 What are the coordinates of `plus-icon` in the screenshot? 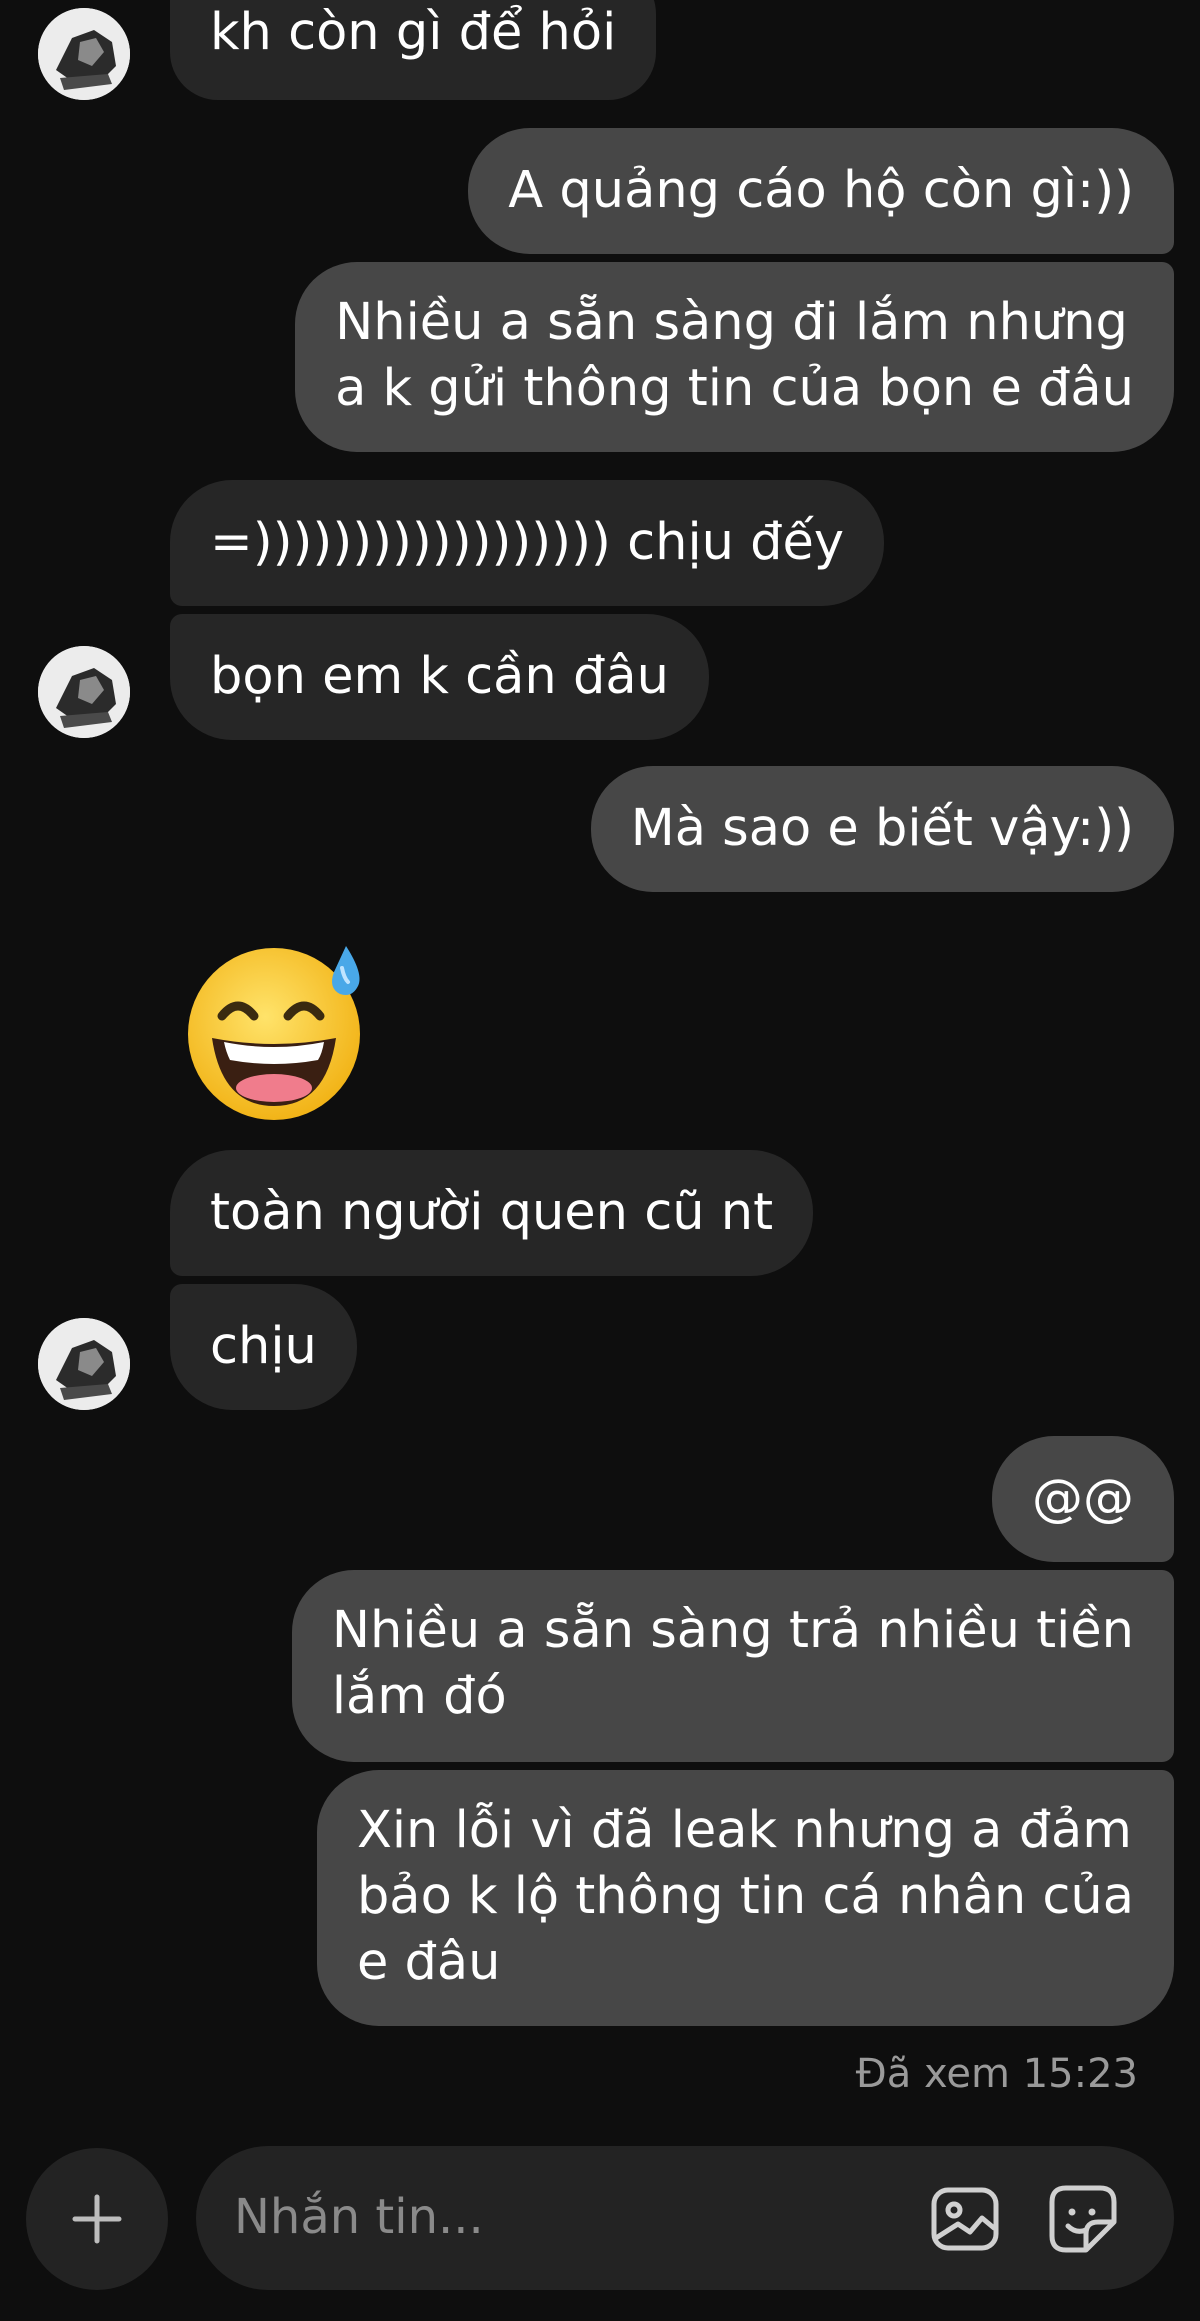 It's located at (97, 2219).